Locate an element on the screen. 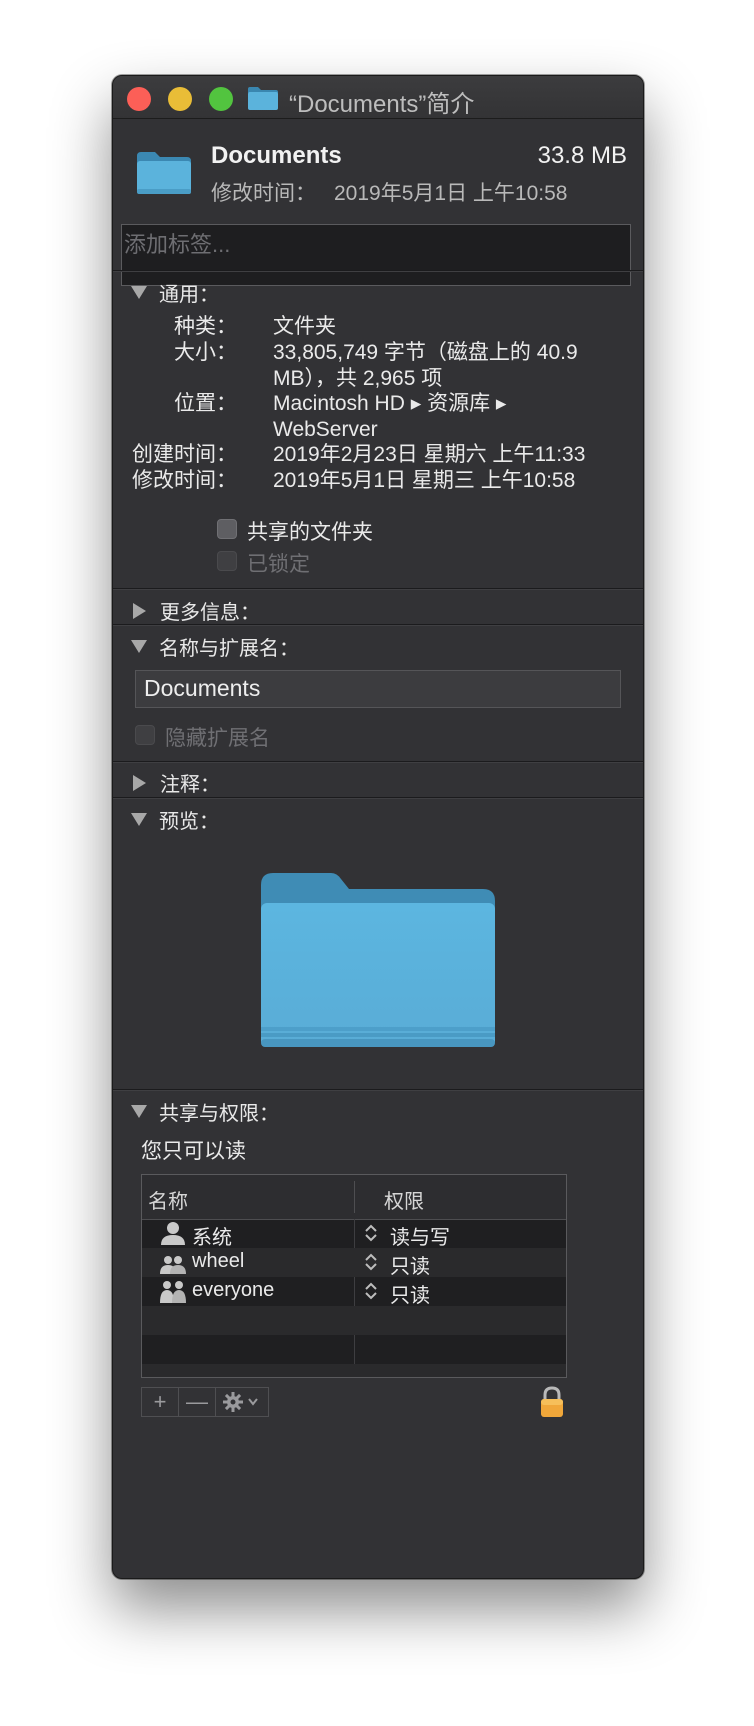 The width and height of the screenshot is (754, 1726). modified-line: 修改时间： 2019年5月1日 上午10:58 is located at coordinates (389, 192).